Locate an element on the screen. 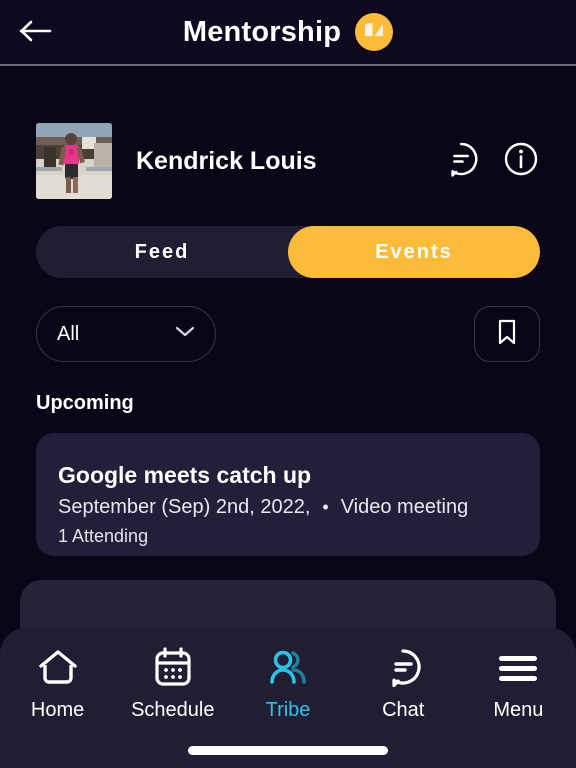  back-button is located at coordinates (36, 33).